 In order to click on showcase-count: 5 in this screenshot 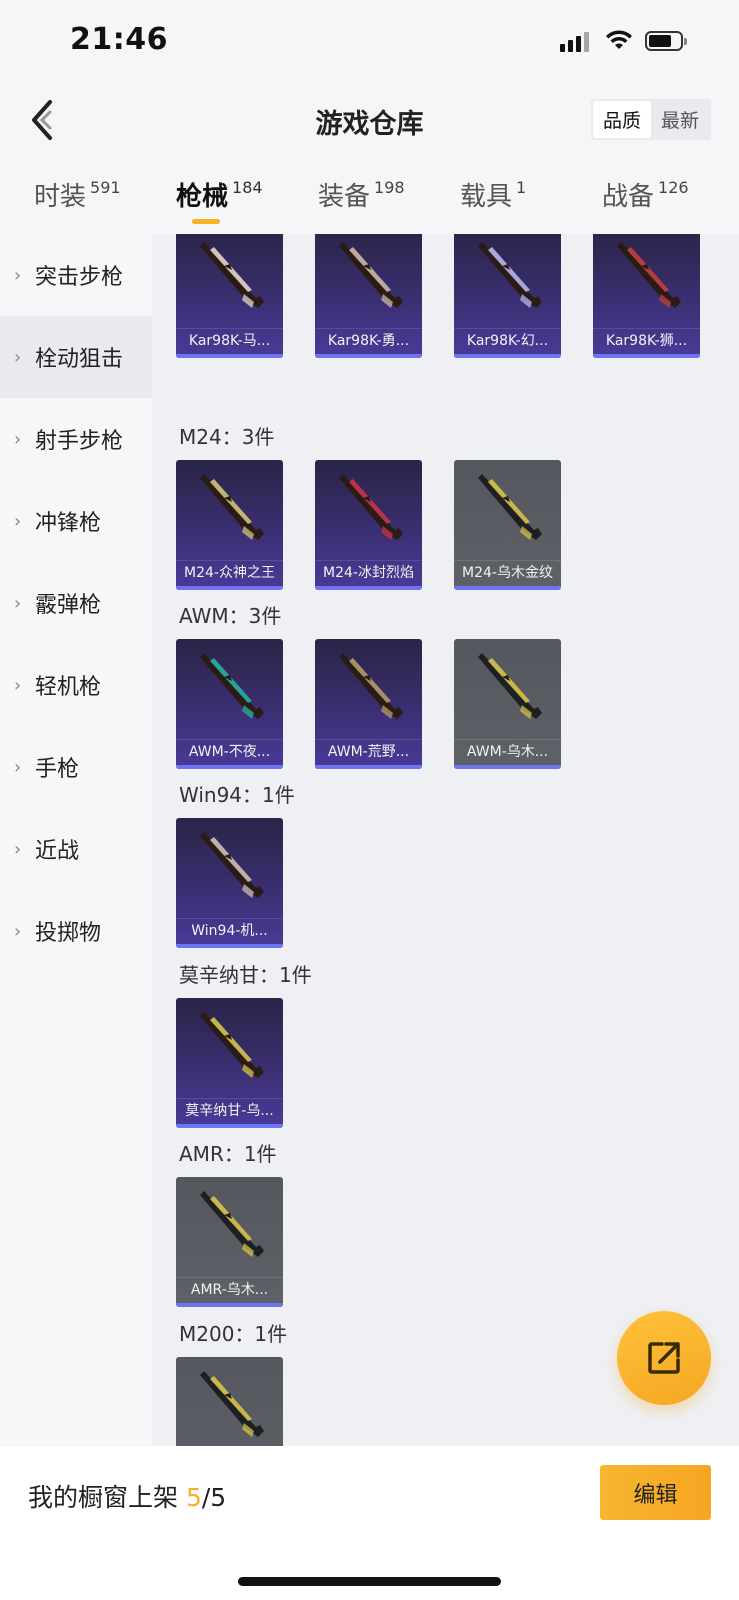, I will do `click(193, 1497)`.